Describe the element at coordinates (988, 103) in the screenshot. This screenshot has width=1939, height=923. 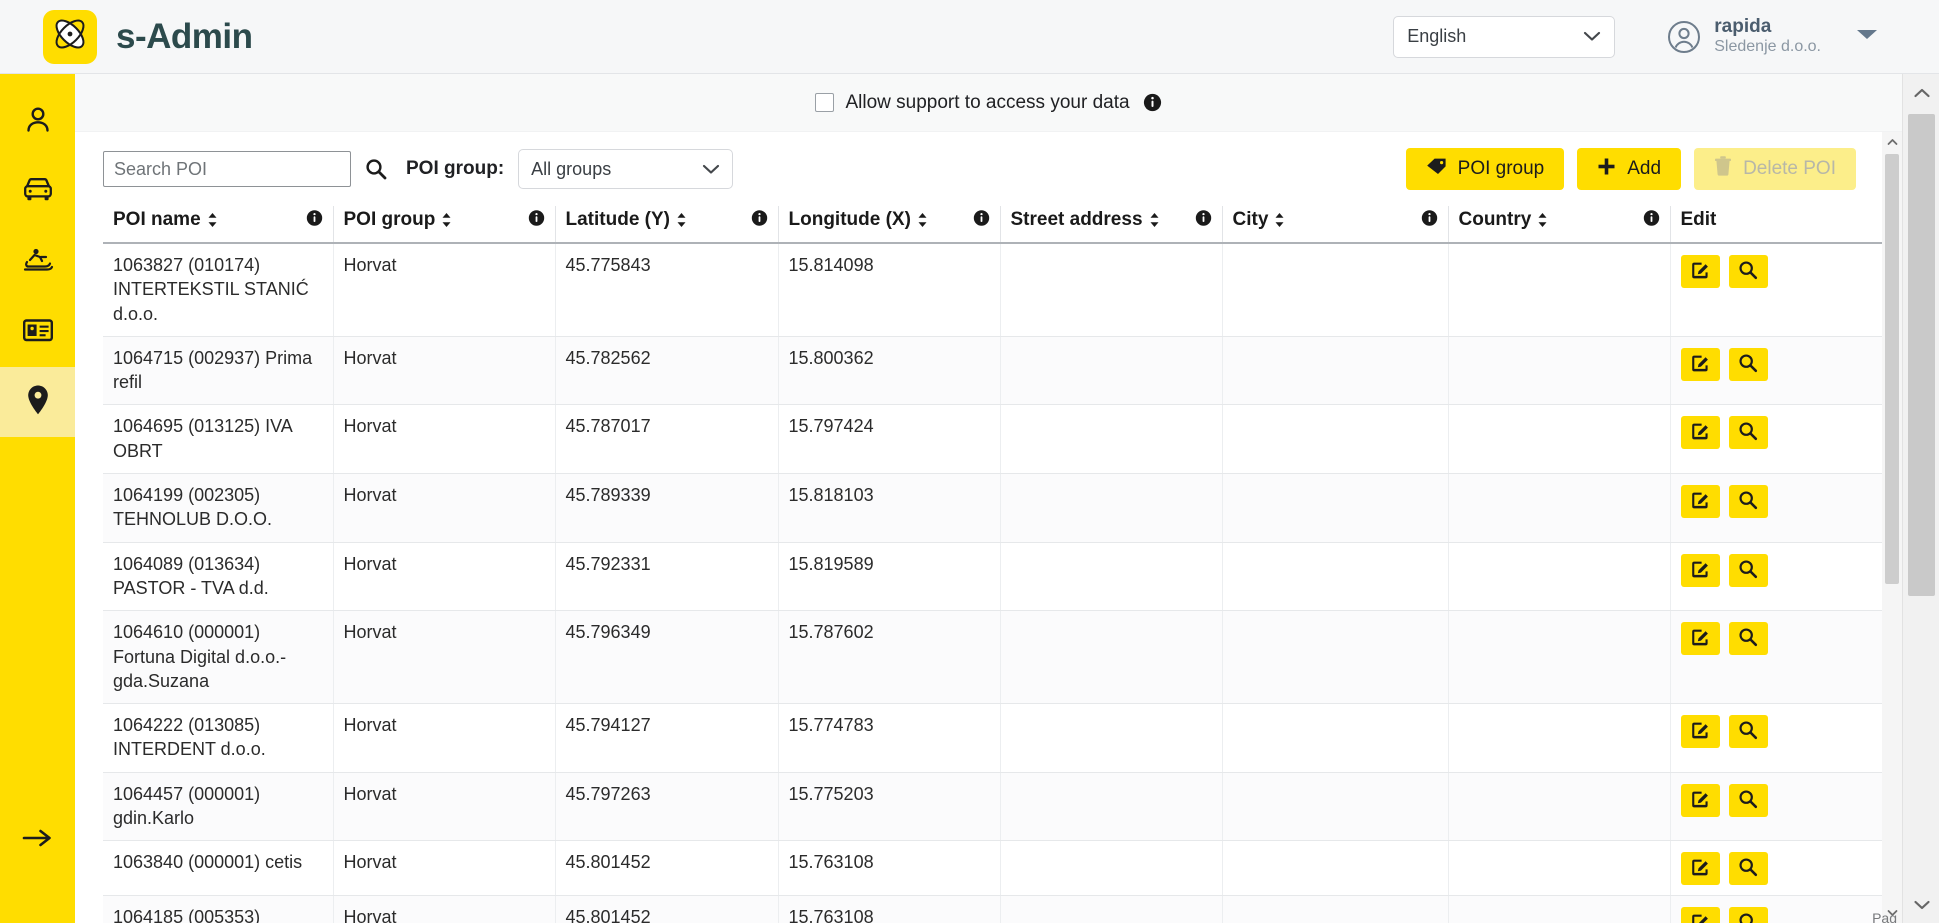
I see `support-access-control: Allow support to access your data` at that location.